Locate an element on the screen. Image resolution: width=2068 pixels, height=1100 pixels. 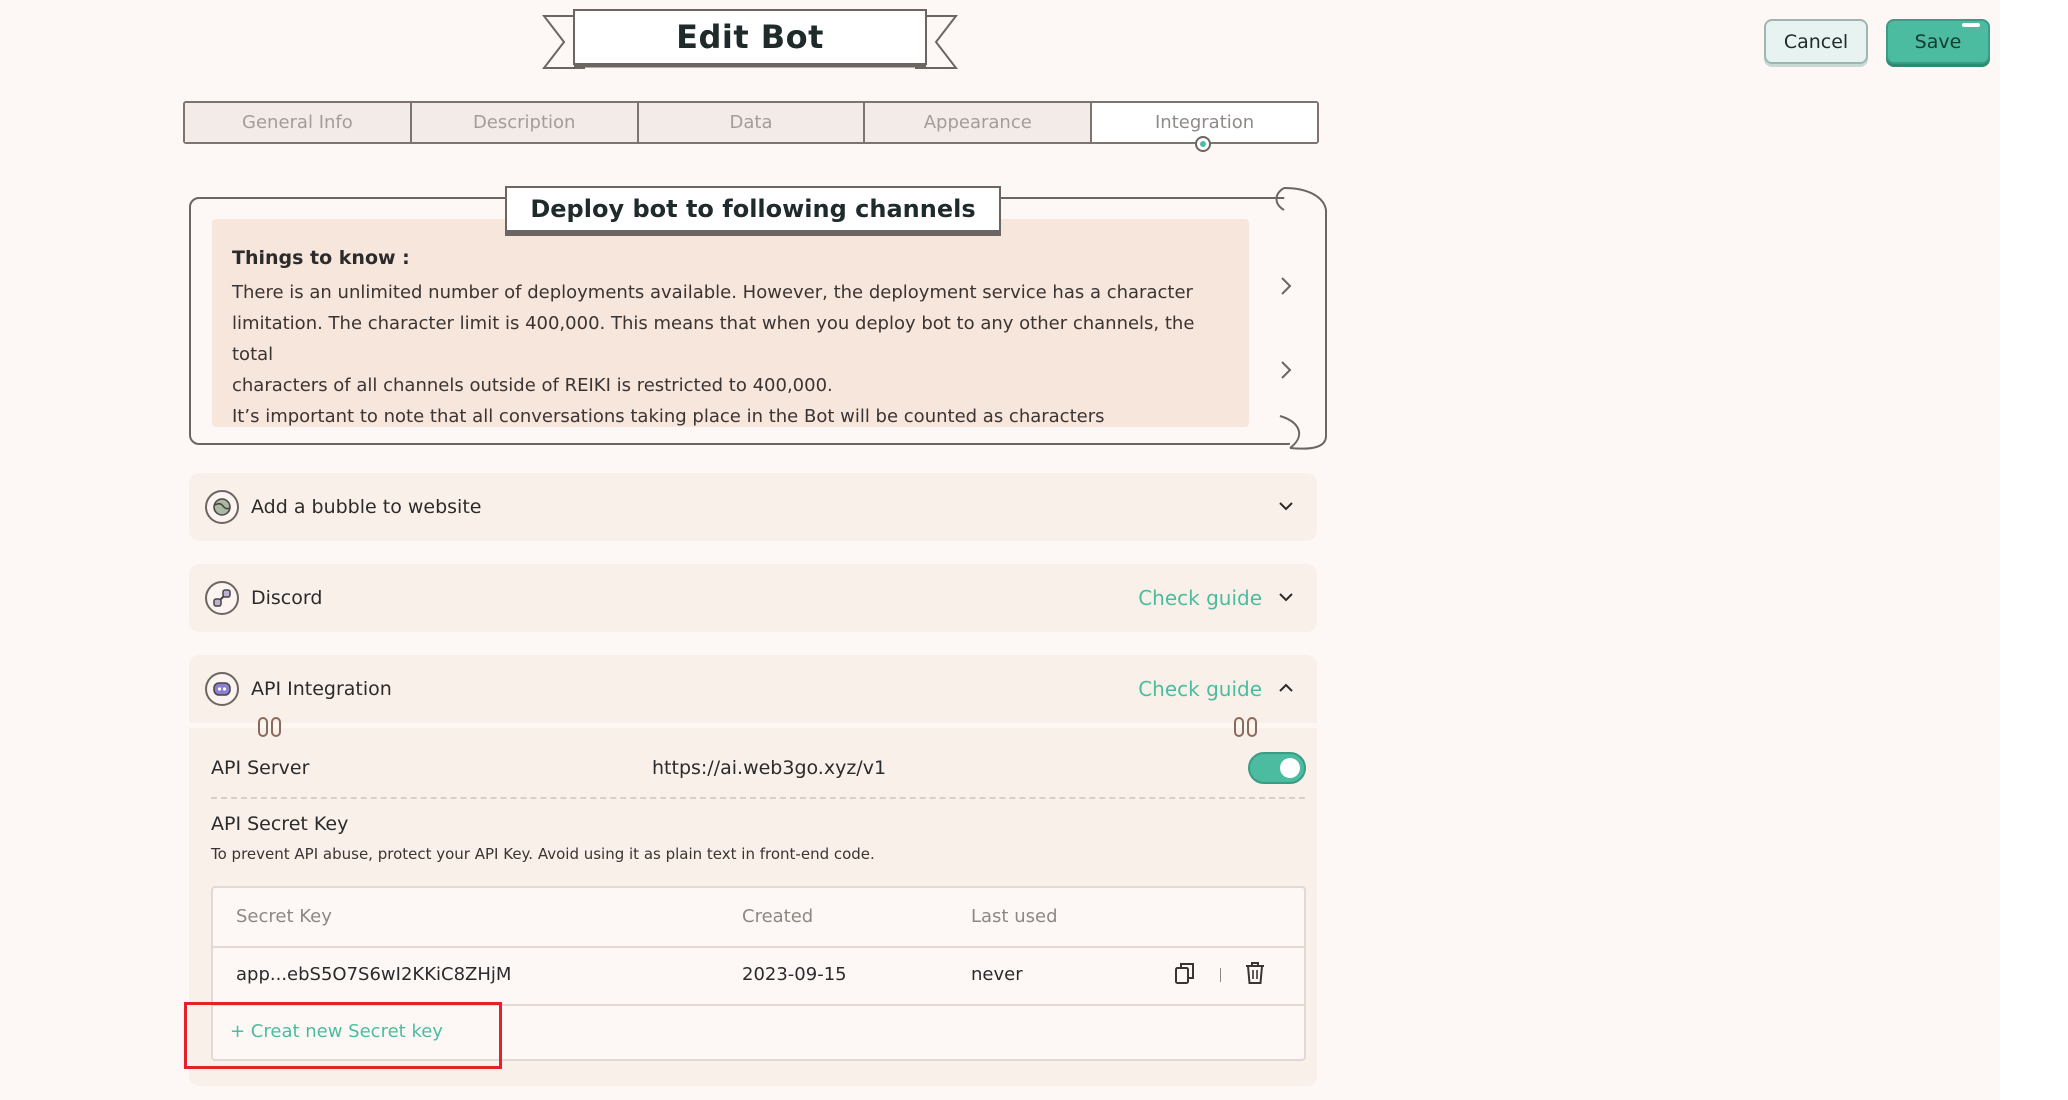
icon-divider is located at coordinates (1220, 975).